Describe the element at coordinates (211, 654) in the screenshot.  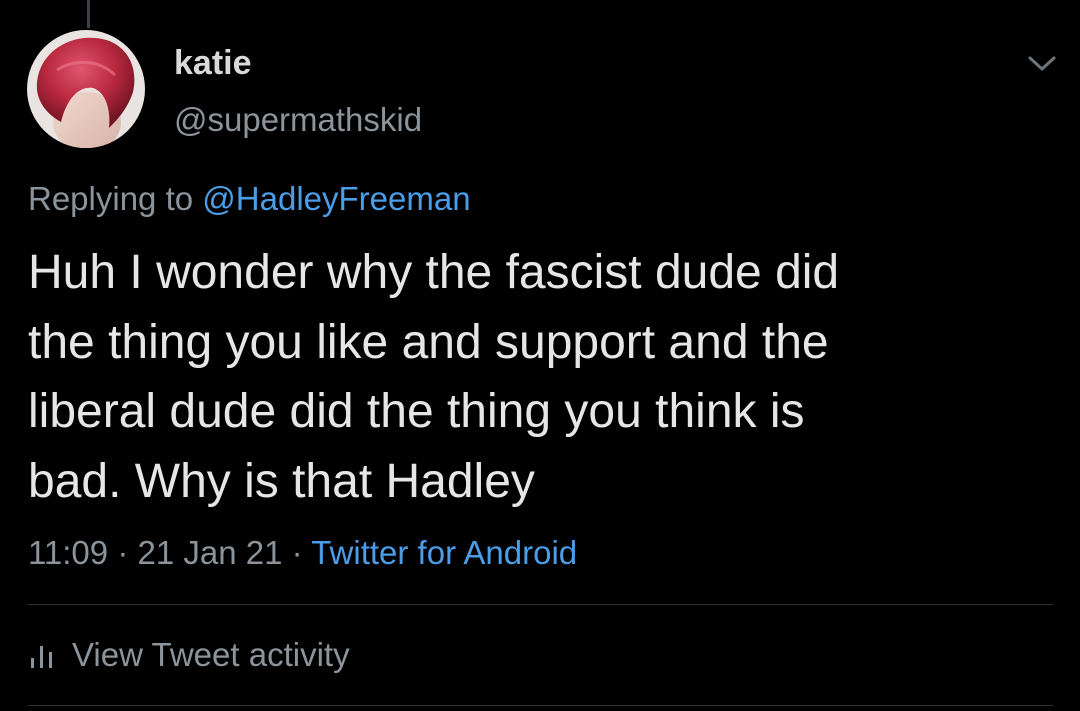
I see `view-tweet-activity-label: View Tweet activity` at that location.